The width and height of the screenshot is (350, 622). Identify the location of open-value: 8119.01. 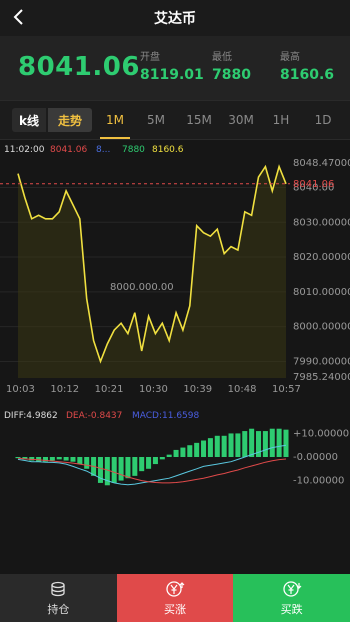
(172, 75).